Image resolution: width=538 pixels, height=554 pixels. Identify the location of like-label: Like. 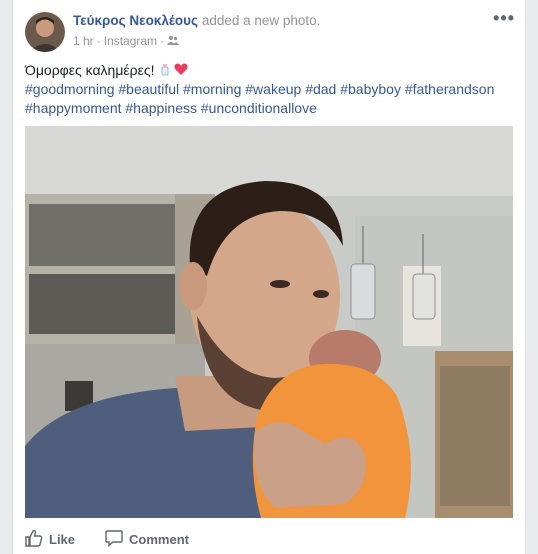
(62, 539).